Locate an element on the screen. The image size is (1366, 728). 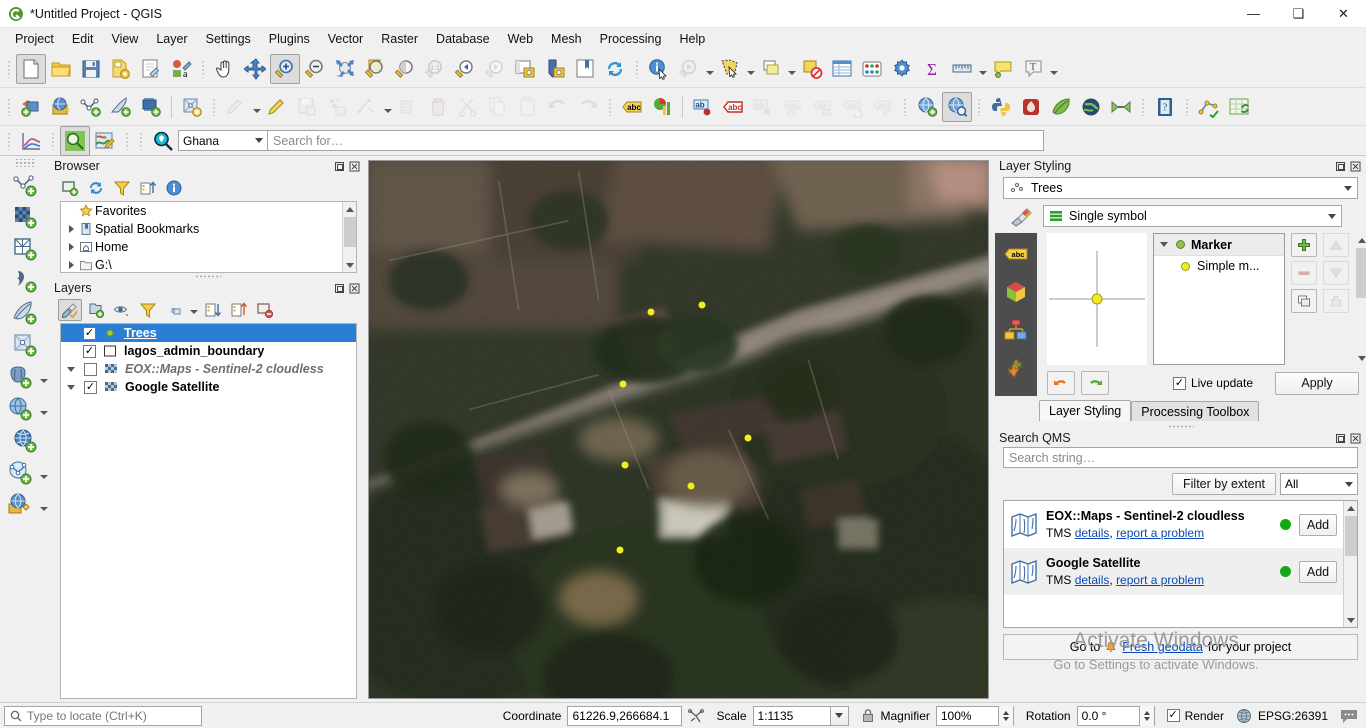
cut-features-button is located at coordinates (468, 107).